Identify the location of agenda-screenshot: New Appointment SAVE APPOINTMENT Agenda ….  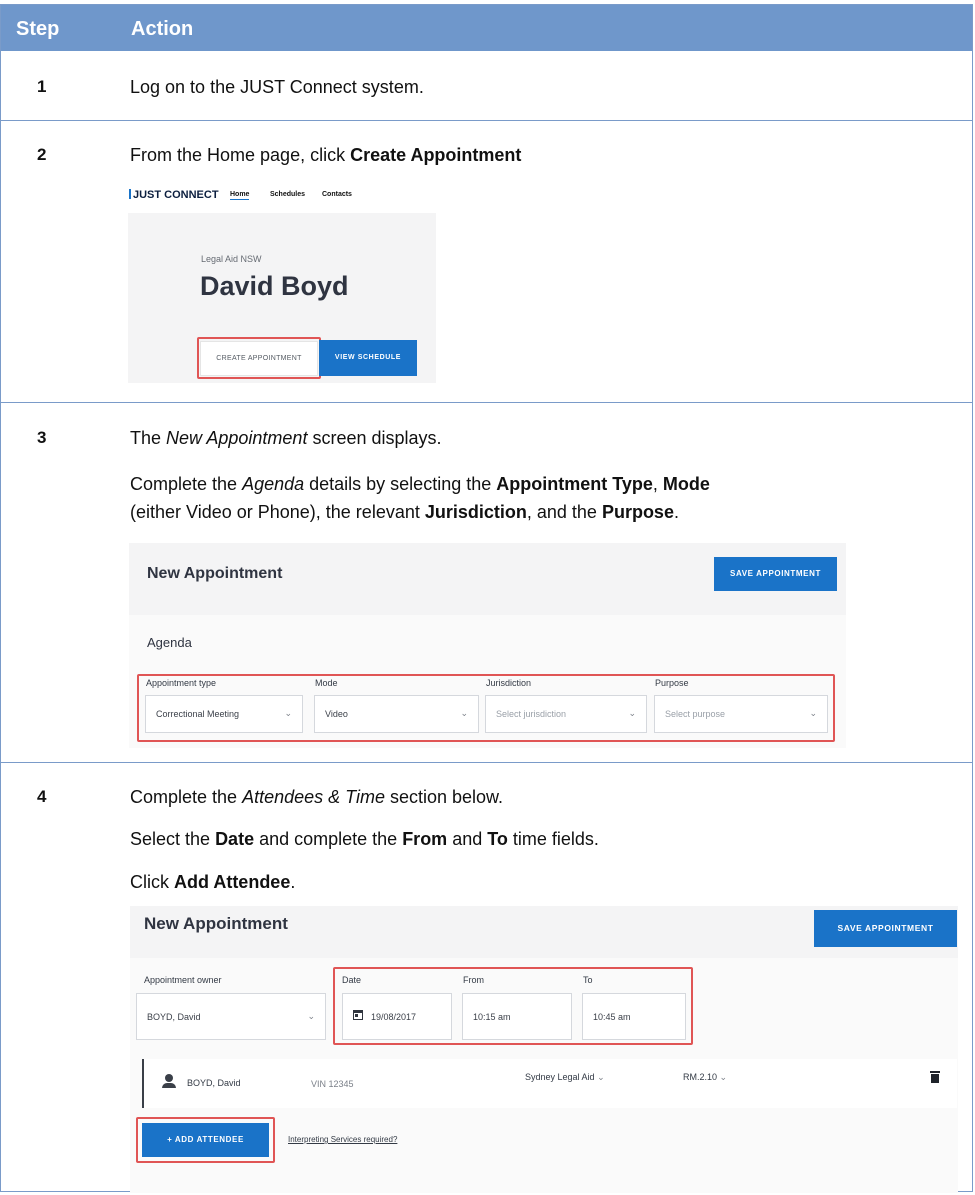
(487, 645).